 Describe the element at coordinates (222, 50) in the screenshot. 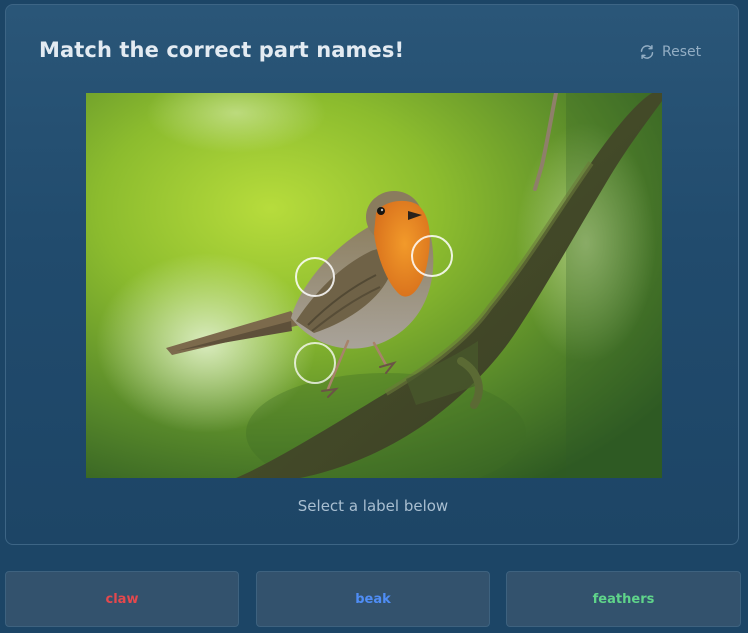

I see `page-title: Match the correct part names!` at that location.